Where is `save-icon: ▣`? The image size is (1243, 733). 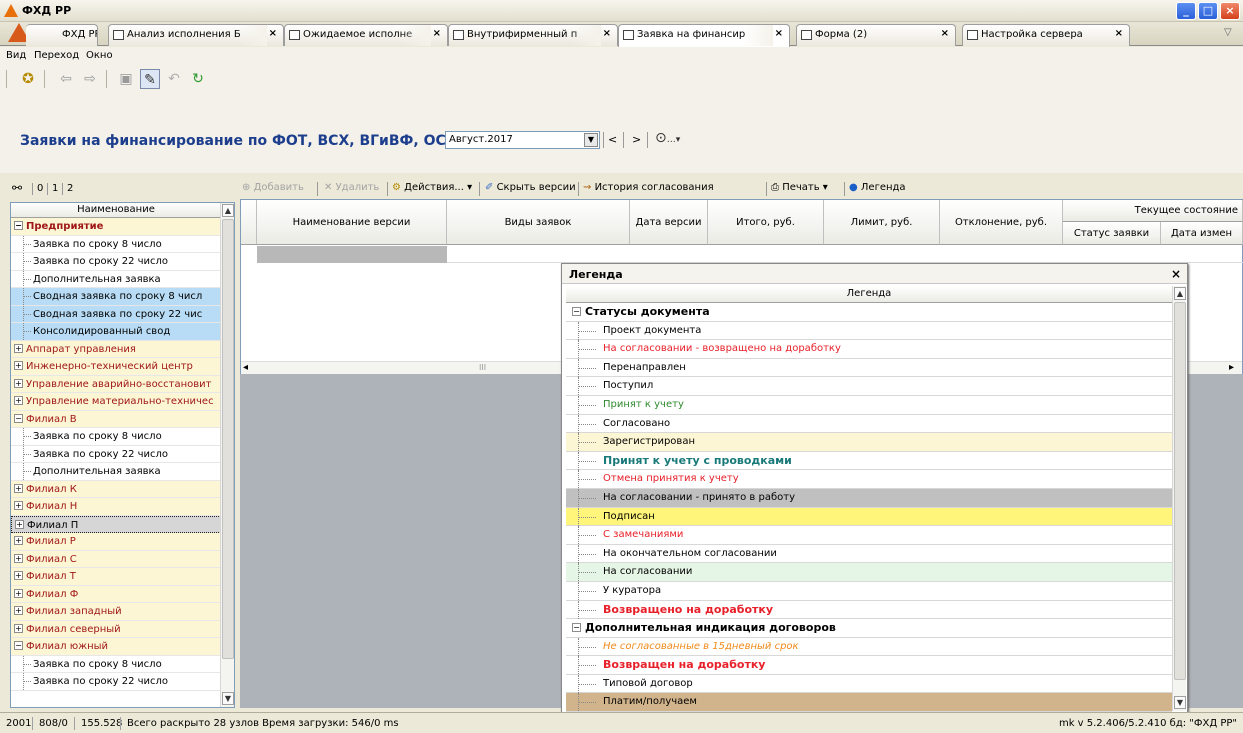 save-icon: ▣ is located at coordinates (126, 79).